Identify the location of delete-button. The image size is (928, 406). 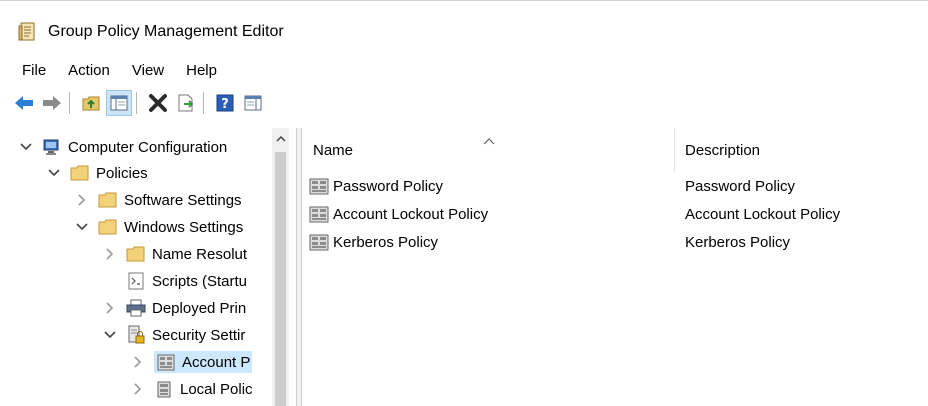
(158, 103).